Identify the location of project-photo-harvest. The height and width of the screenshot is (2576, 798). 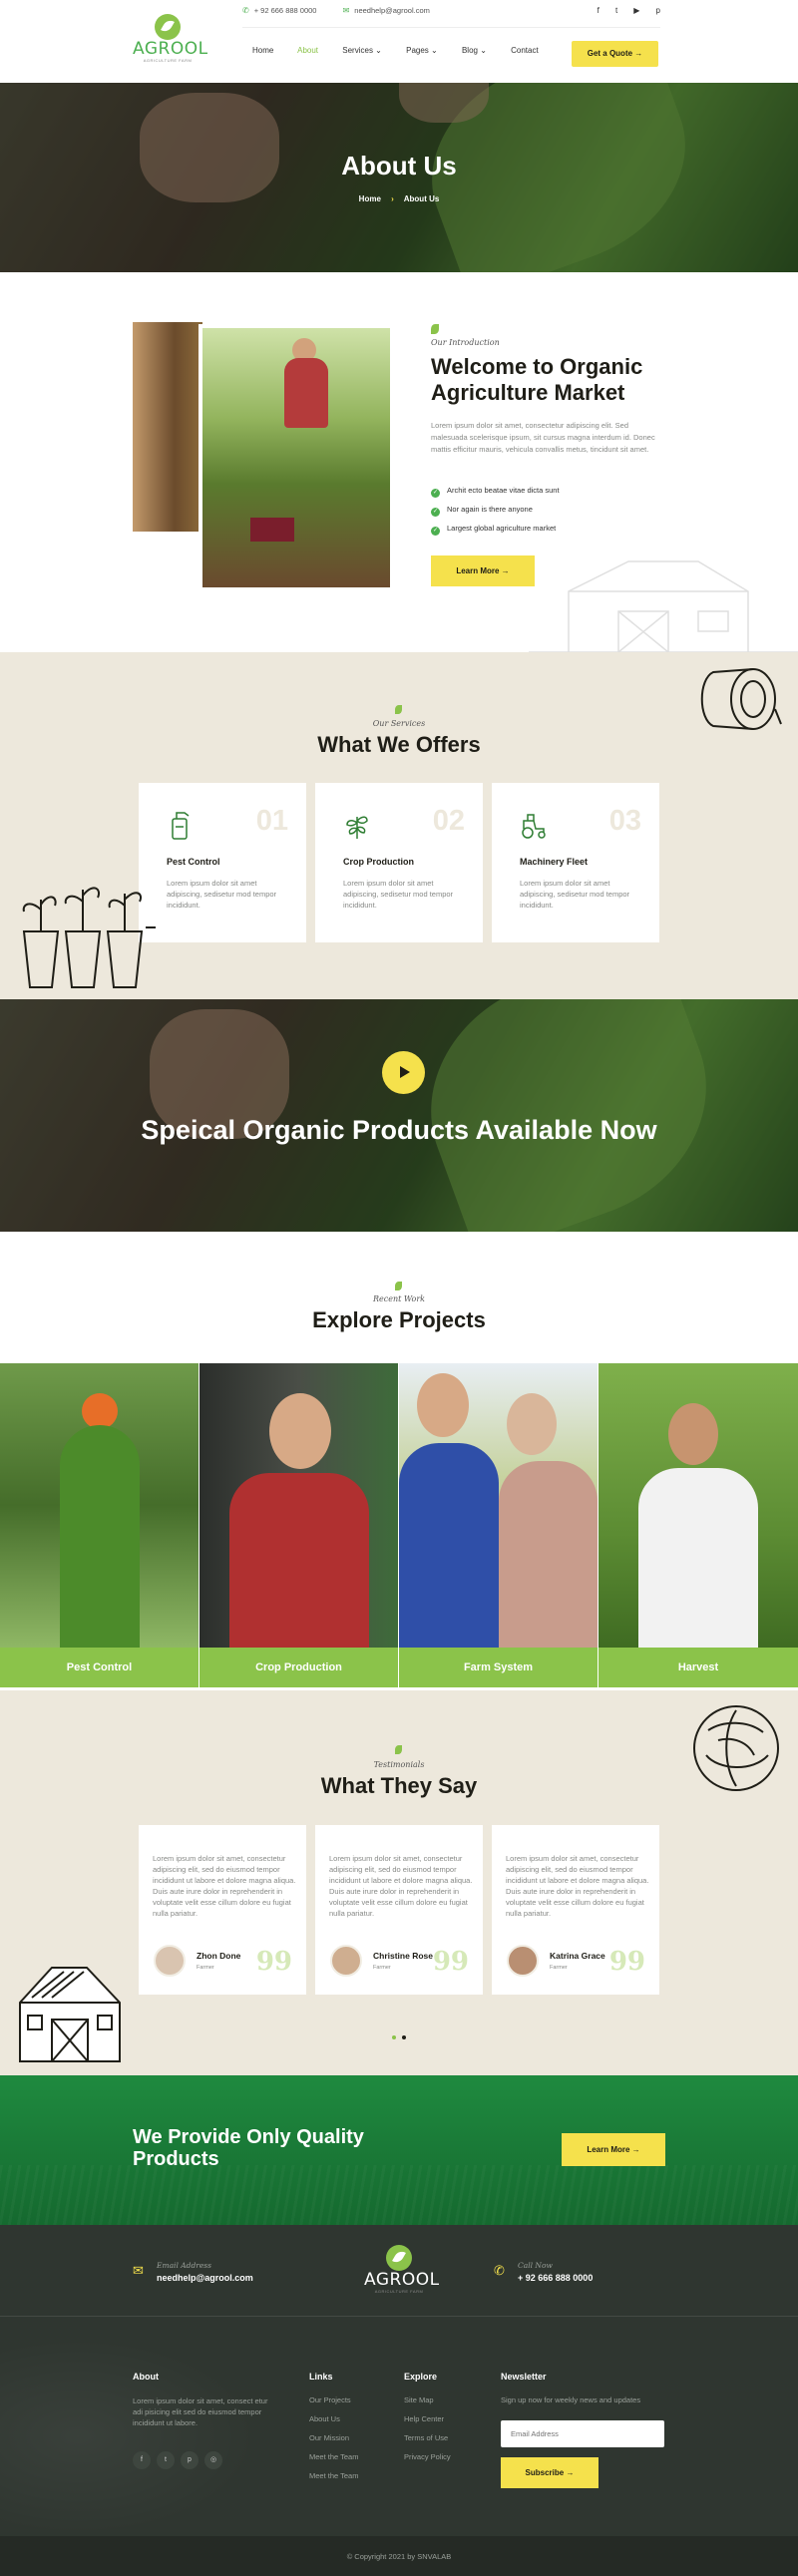
(698, 1505).